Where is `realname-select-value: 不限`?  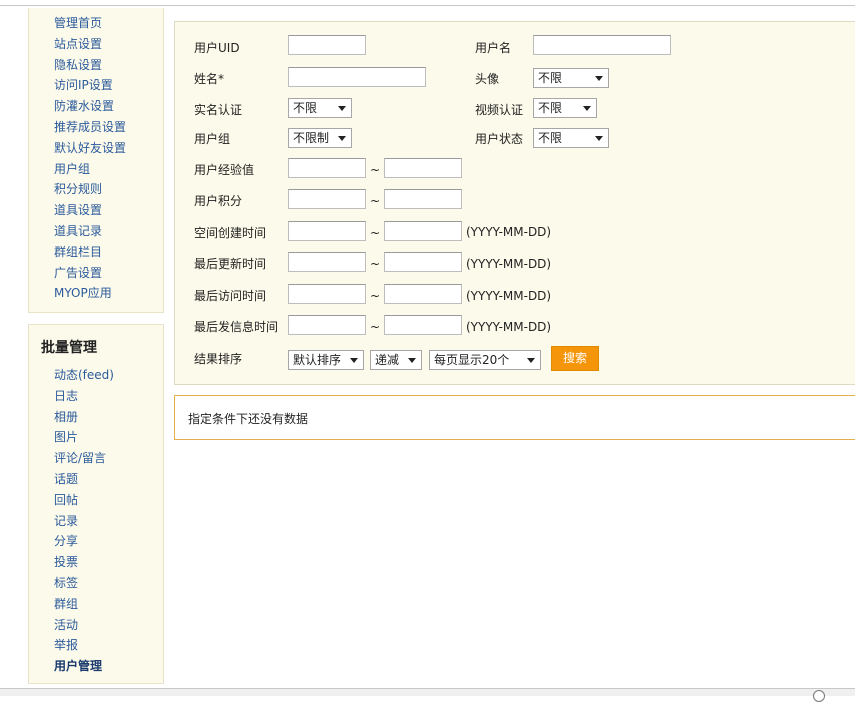 realname-select-value: 不限 is located at coordinates (305, 108).